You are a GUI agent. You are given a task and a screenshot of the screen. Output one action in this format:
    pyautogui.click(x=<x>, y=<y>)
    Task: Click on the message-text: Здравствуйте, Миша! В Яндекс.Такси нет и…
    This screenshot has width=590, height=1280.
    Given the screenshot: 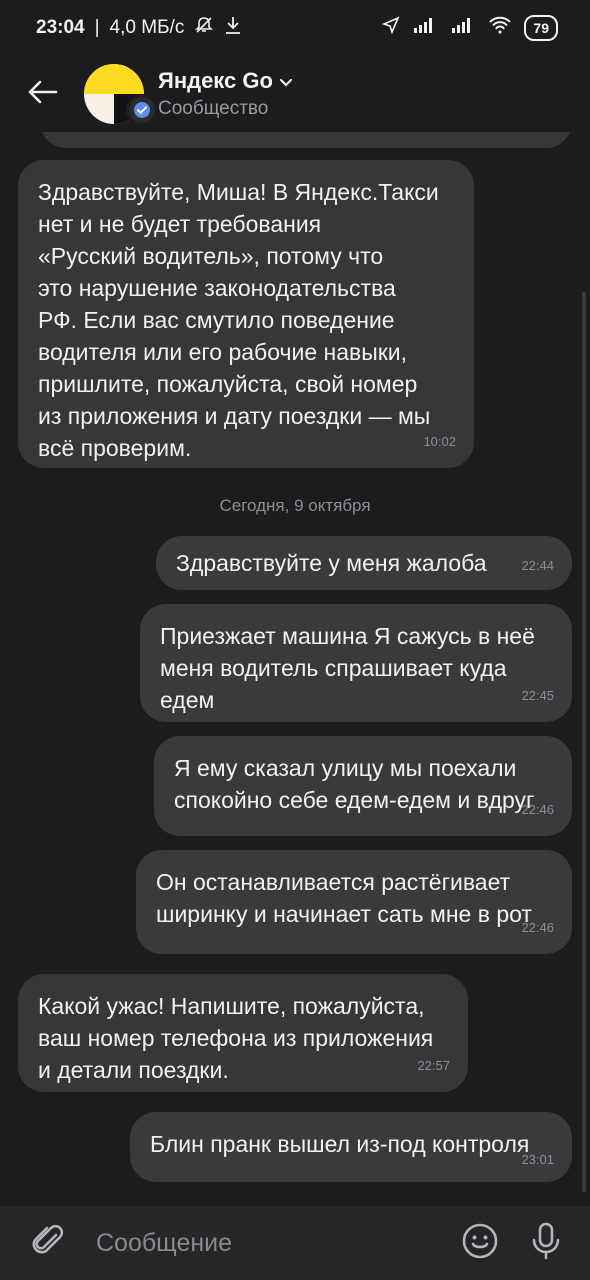 What is the action you would take?
    pyautogui.click(x=238, y=320)
    